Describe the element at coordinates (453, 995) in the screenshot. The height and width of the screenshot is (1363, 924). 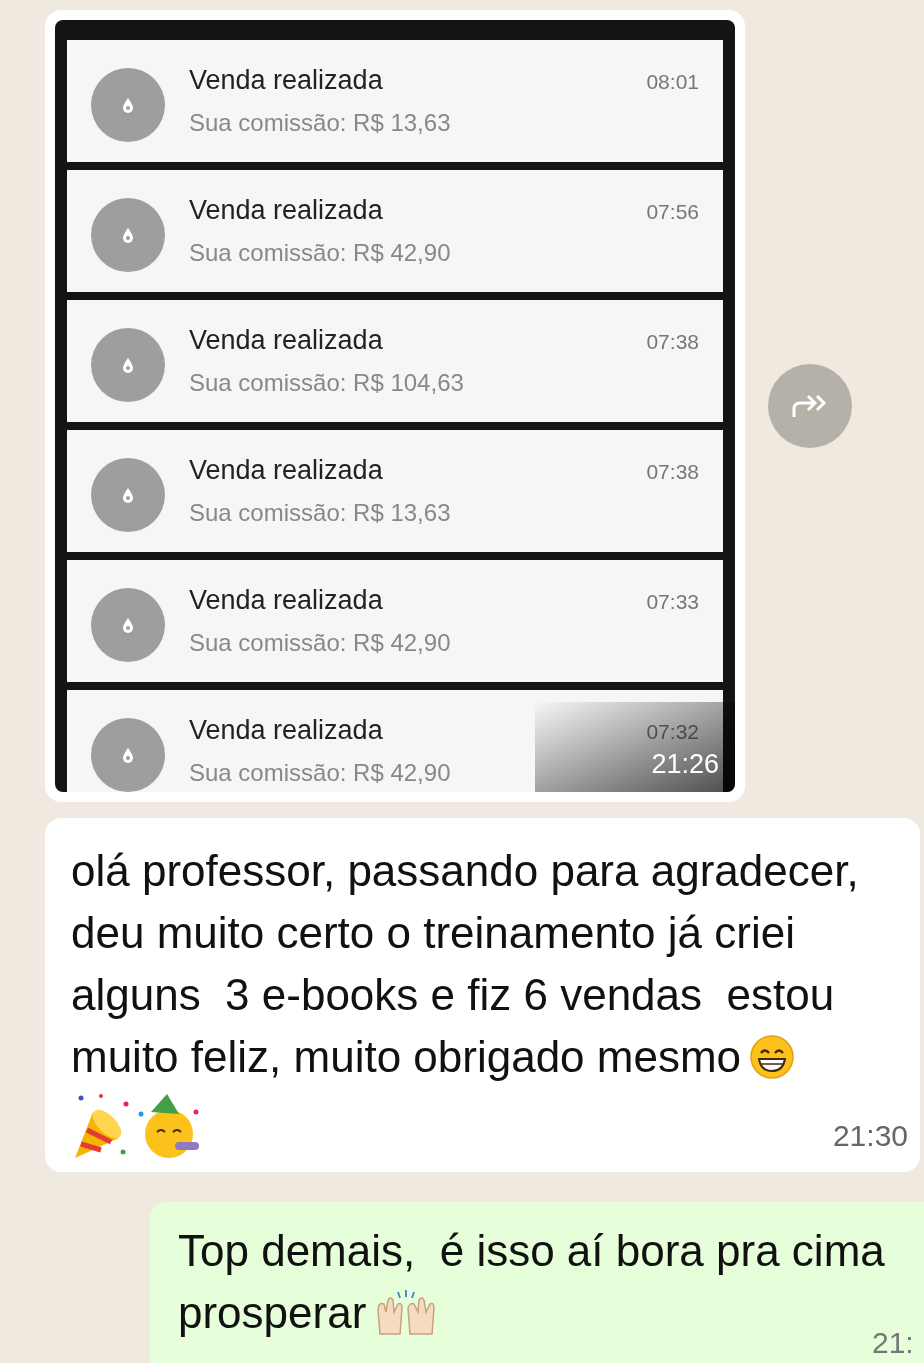
I see `message-text-line: alguns 3 e-books e fiz 6 vendas estou` at that location.